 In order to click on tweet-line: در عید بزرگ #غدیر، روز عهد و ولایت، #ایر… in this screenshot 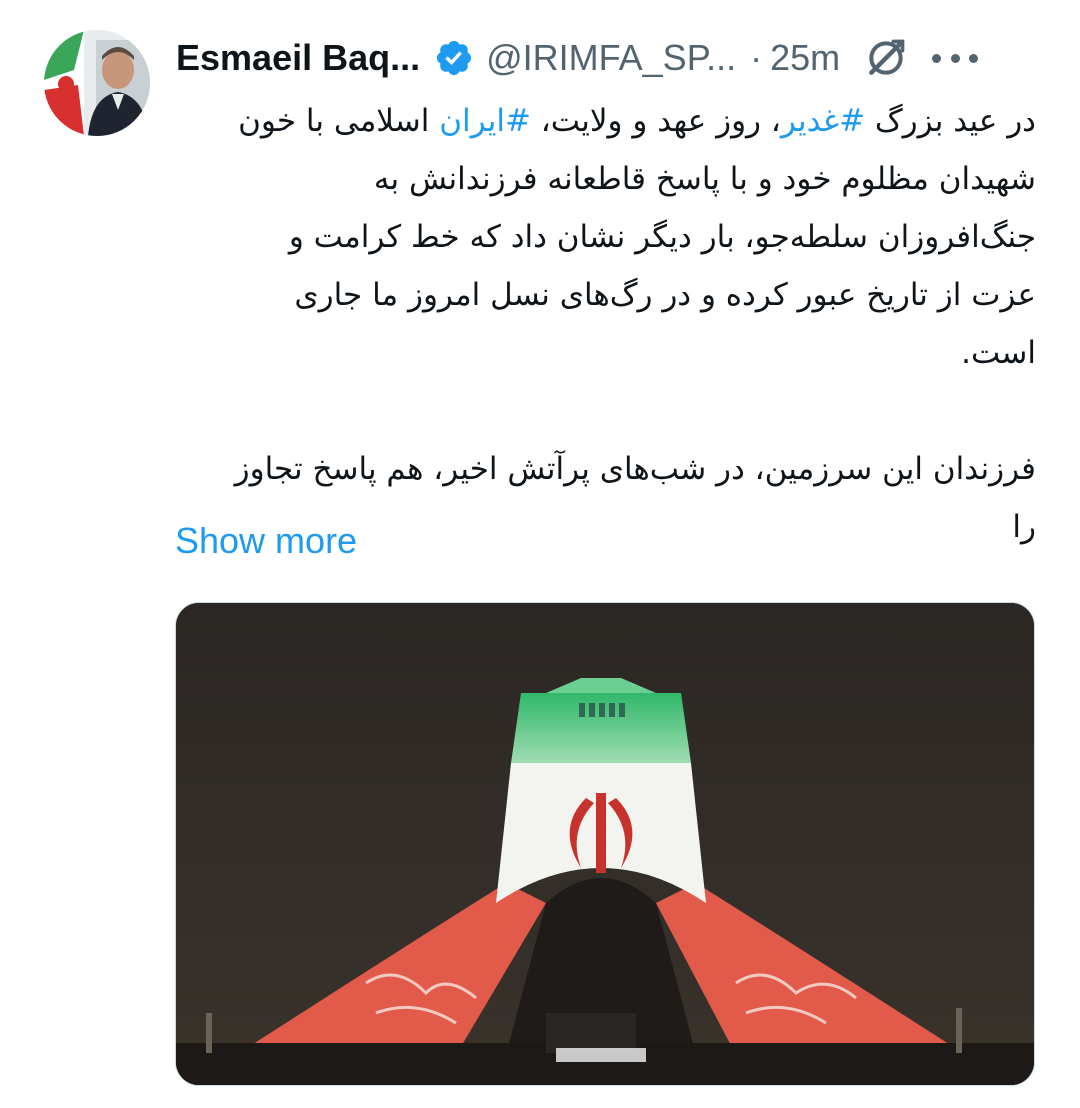, I will do `click(637, 121)`.